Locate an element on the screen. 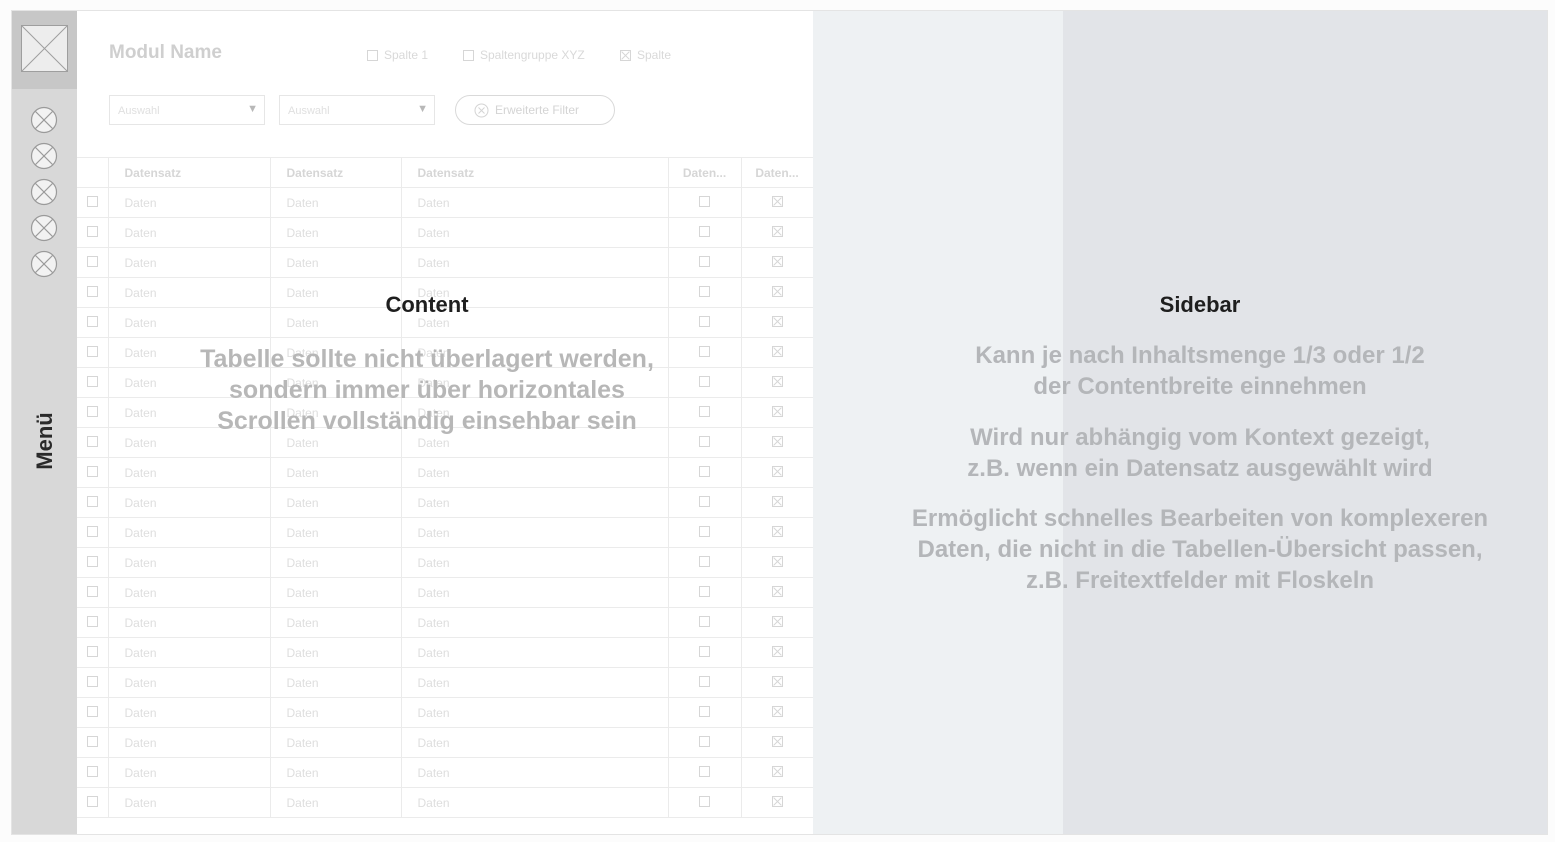 Image resolution: width=1555 pixels, height=842 pixels. filter-select-1: Auswahl ▼ is located at coordinates (187, 110).